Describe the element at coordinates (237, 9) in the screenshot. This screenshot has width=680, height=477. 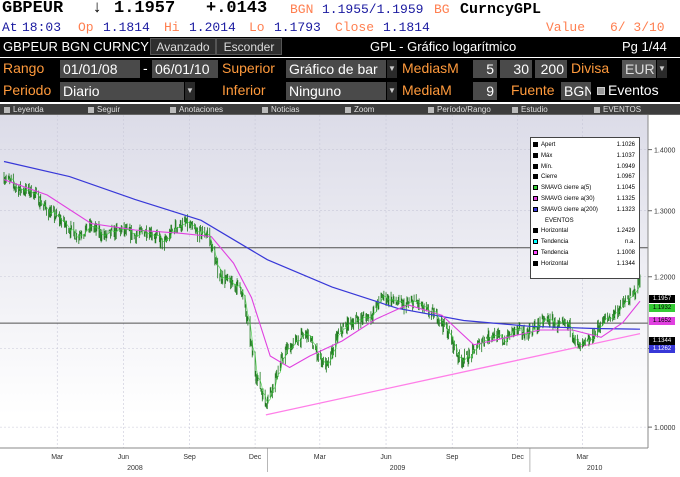
I see `net-change: +.0143` at that location.